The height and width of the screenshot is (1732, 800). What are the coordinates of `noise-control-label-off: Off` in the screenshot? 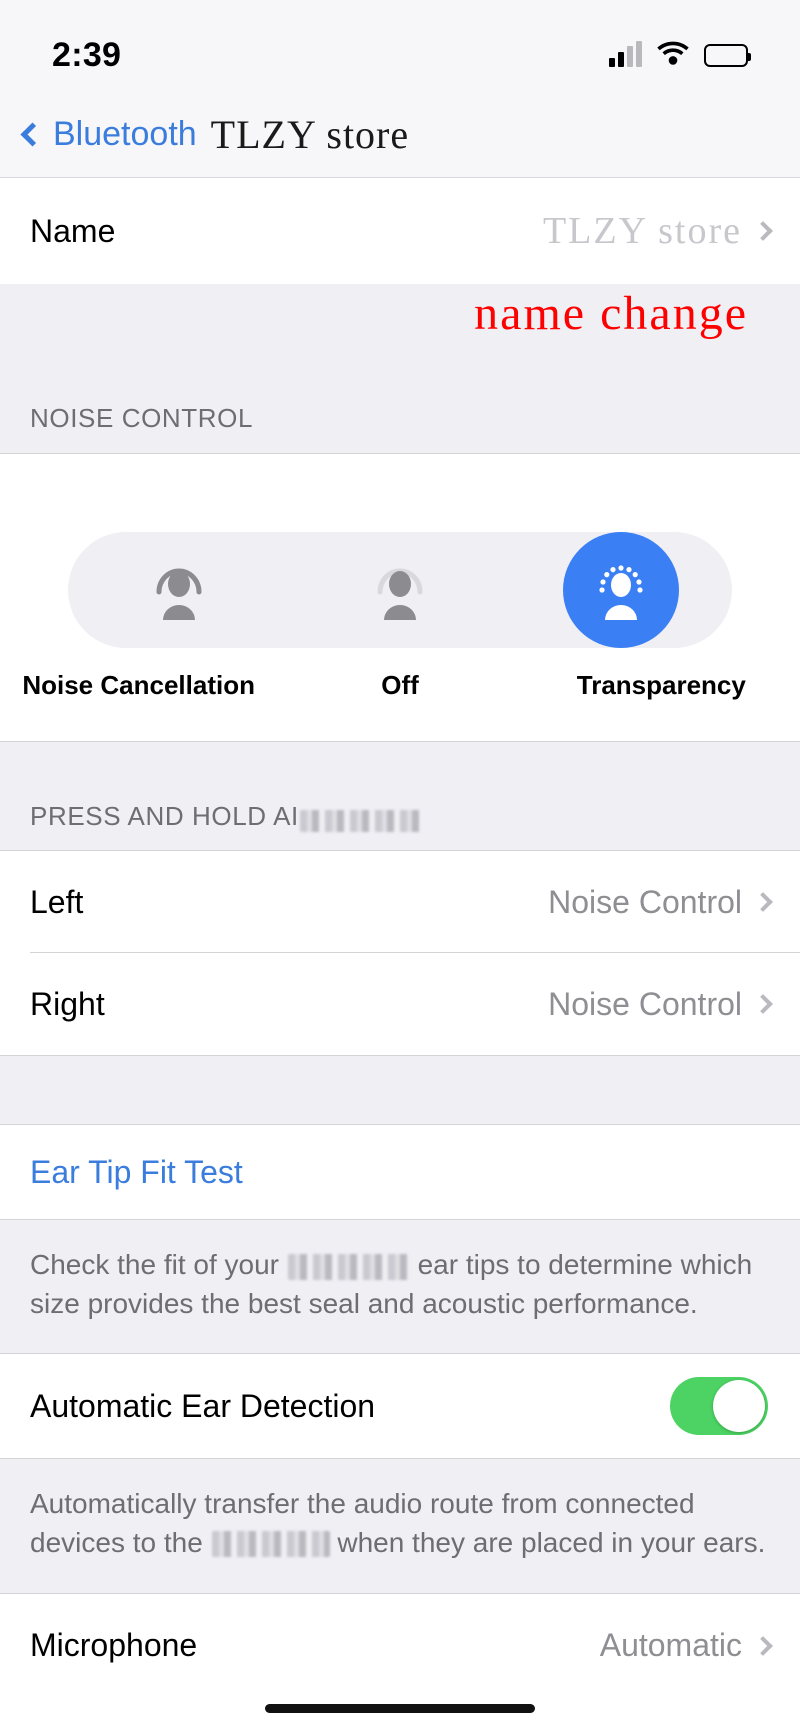 It's located at (400, 685).